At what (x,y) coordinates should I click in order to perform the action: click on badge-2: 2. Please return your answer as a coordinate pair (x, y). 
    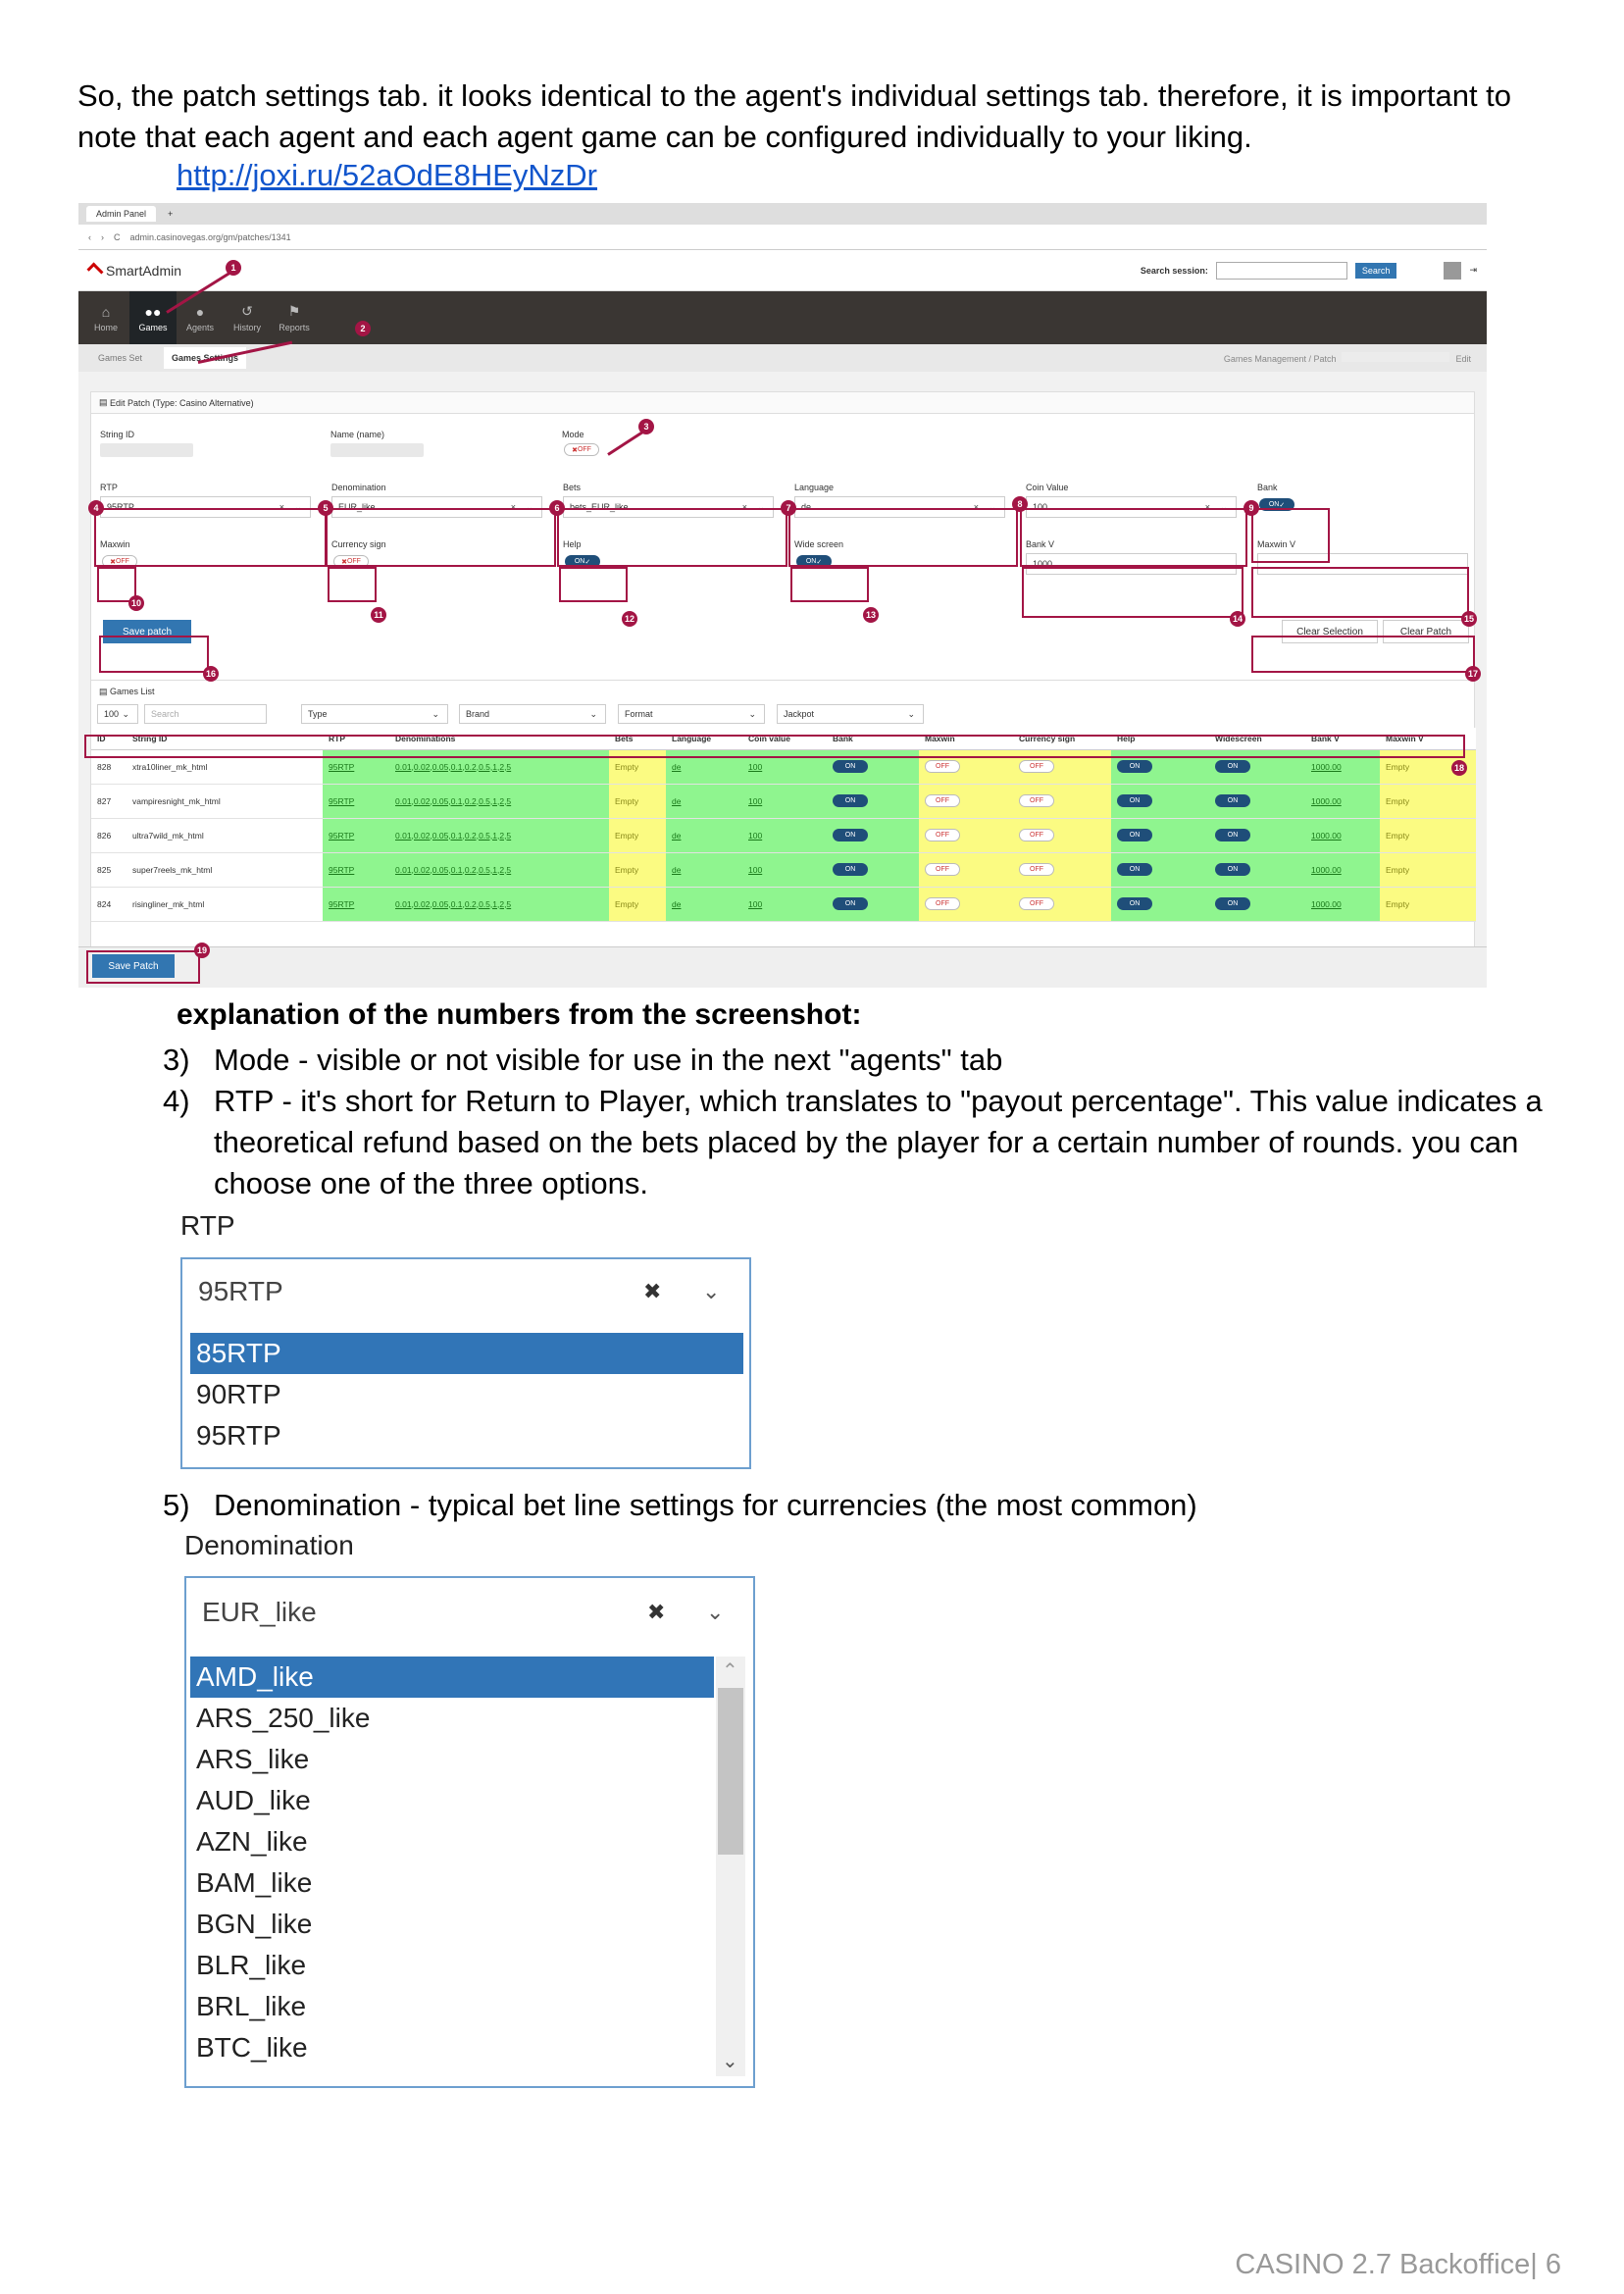
    Looking at the image, I should click on (363, 328).